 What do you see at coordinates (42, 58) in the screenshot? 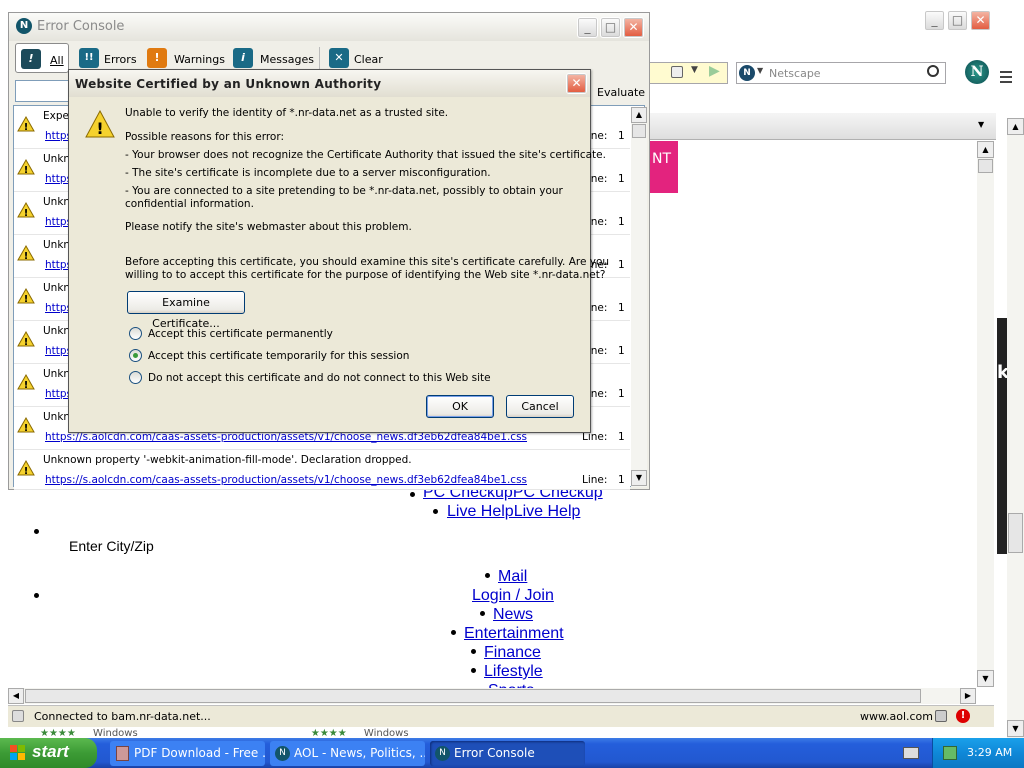
I see `tab-all: ! All` at bounding box center [42, 58].